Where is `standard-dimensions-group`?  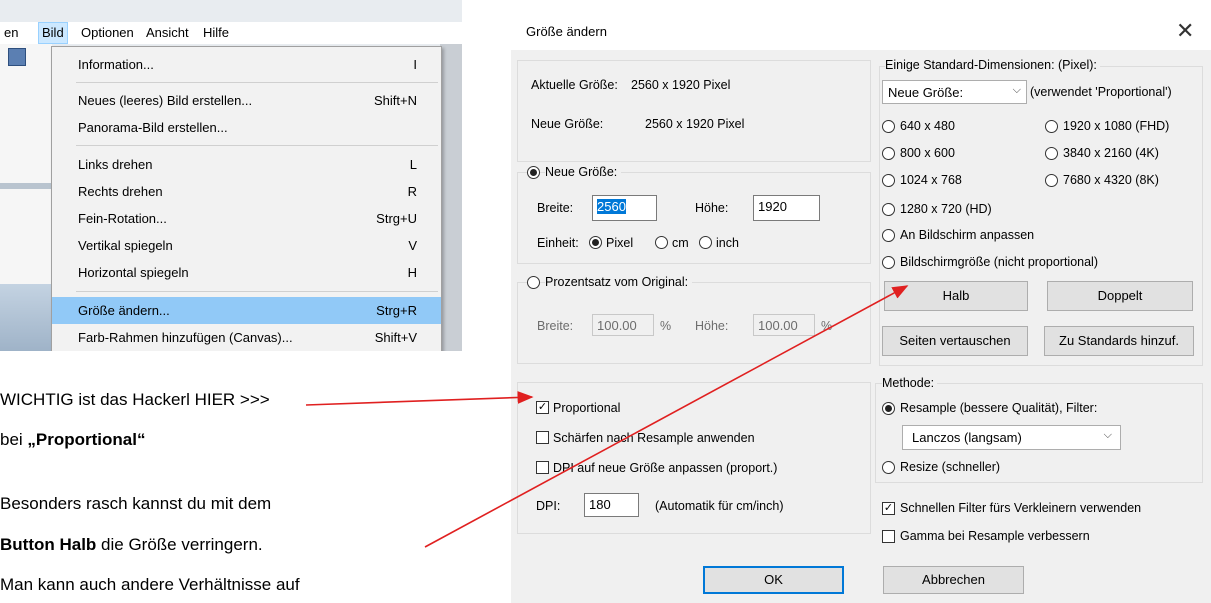
standard-dimensions-group is located at coordinates (1041, 216).